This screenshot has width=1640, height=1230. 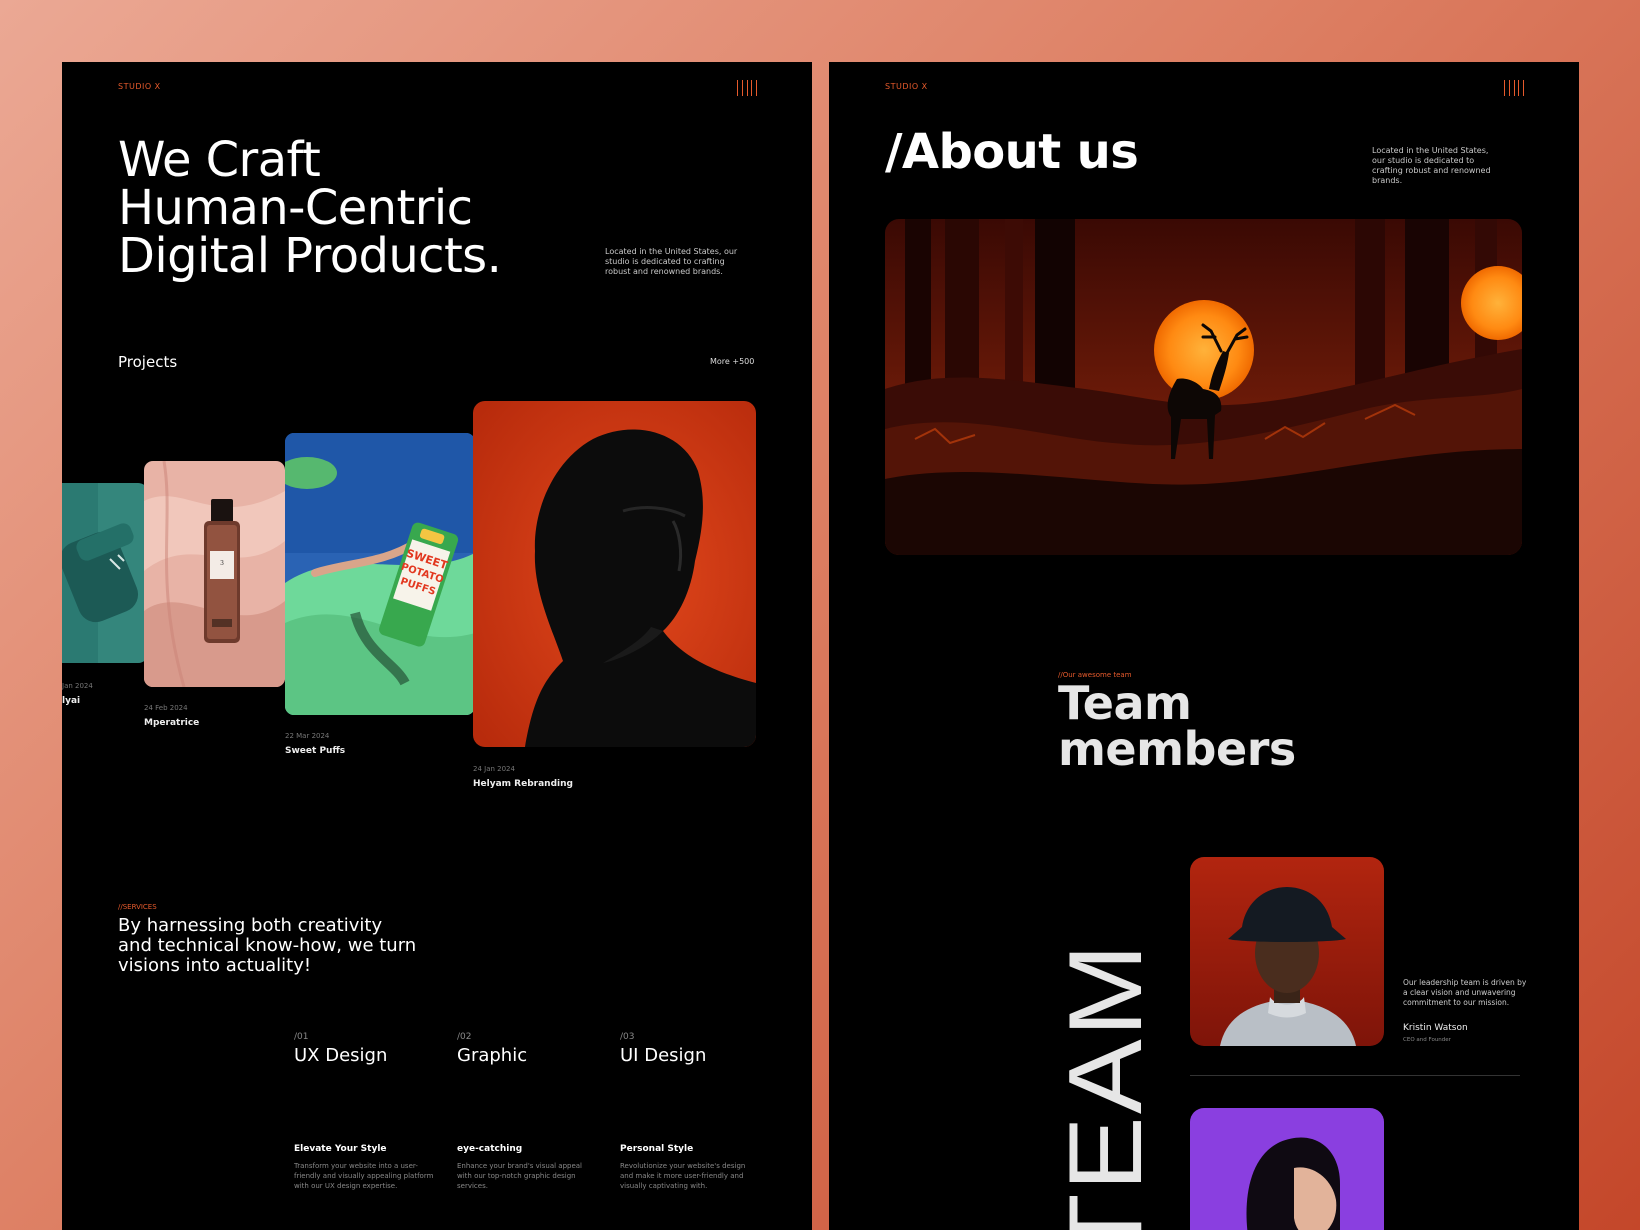 I want to click on service-title: Graphic, so click(x=492, y=1055).